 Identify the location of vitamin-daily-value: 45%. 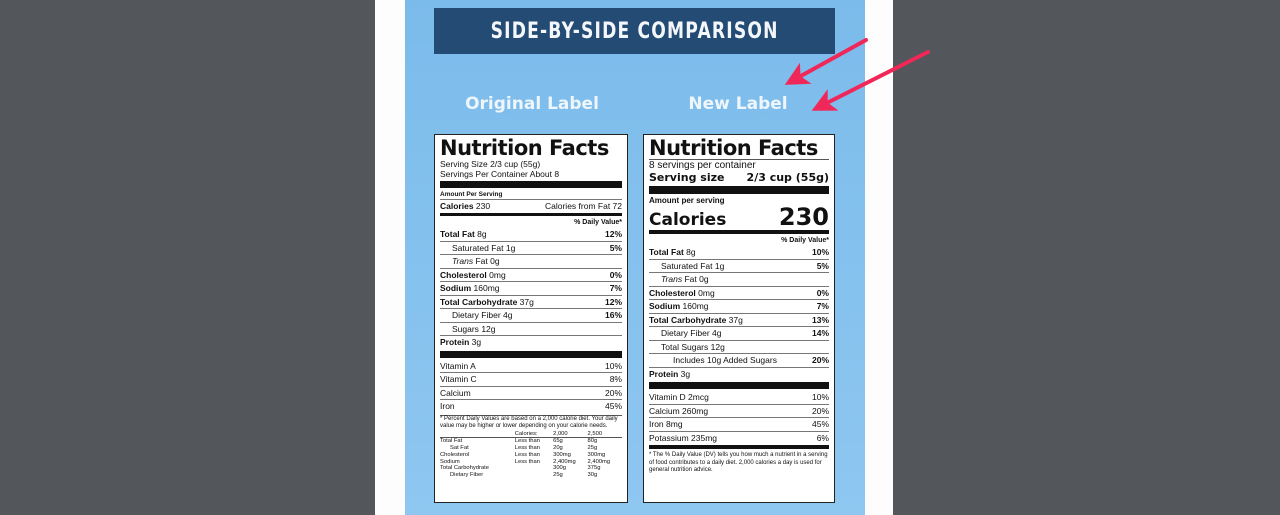
(820, 424).